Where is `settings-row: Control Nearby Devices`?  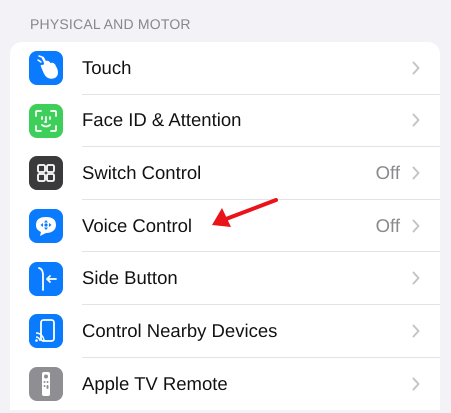 settings-row: Control Nearby Devices is located at coordinates (225, 331).